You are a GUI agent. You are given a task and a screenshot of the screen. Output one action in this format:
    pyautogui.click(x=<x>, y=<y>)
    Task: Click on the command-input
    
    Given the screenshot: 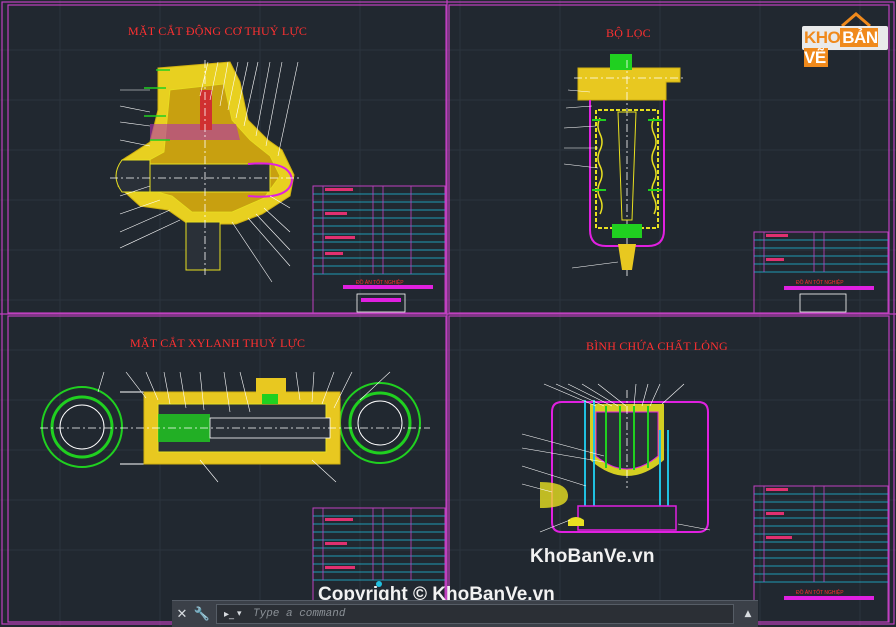 What is the action you would take?
    pyautogui.click(x=492, y=614)
    